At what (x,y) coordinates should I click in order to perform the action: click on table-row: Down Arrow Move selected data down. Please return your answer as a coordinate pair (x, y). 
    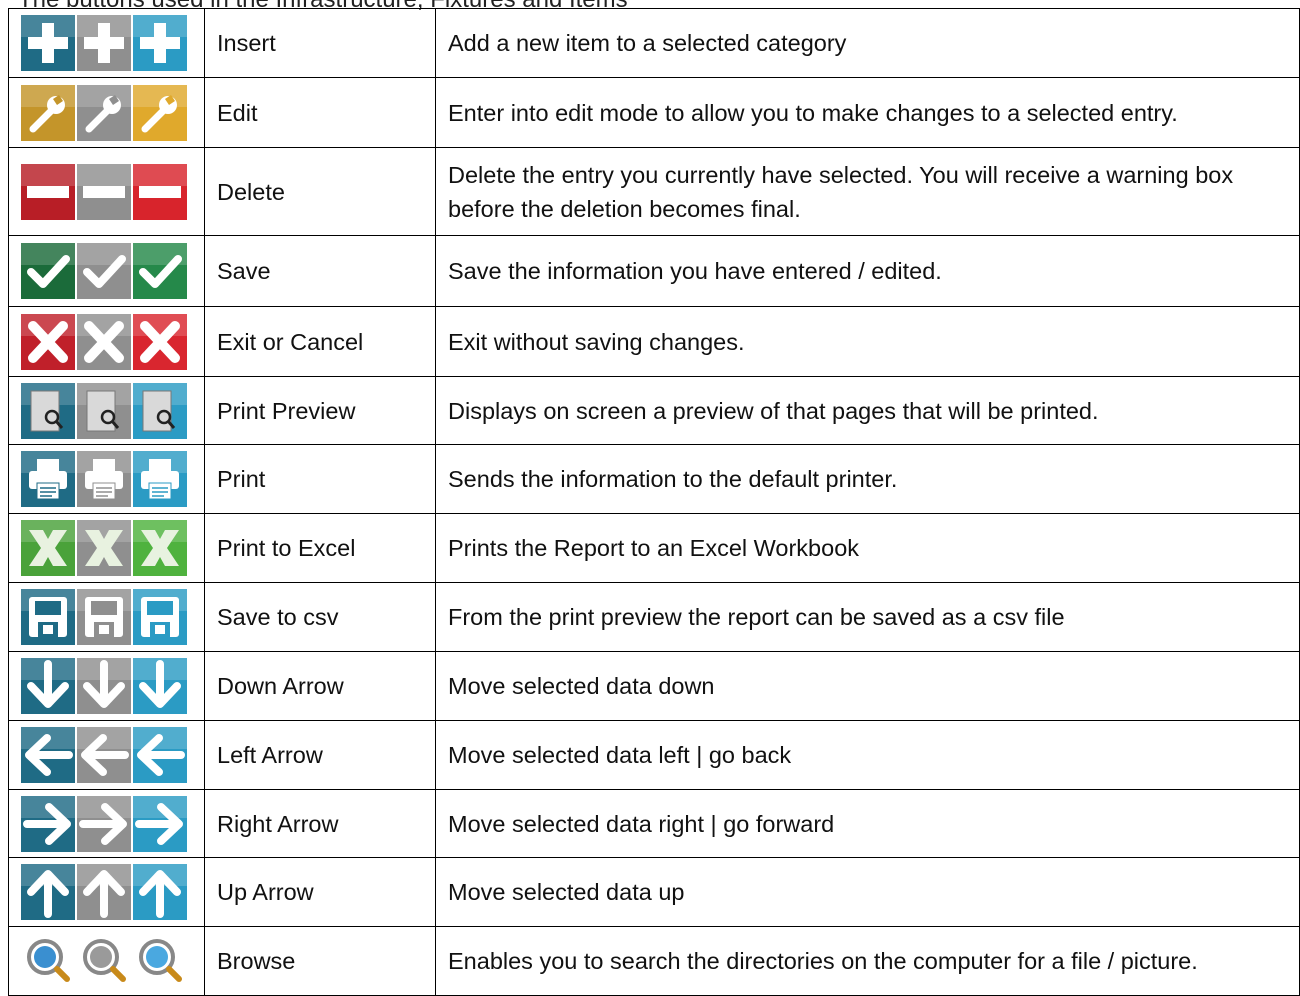
    Looking at the image, I should click on (654, 686).